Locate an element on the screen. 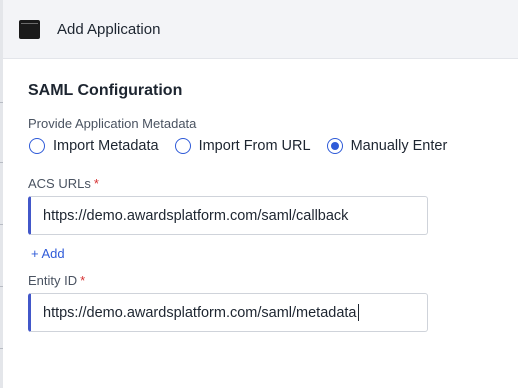 The height and width of the screenshot is (388, 518). application-window-icon is located at coordinates (29, 29).